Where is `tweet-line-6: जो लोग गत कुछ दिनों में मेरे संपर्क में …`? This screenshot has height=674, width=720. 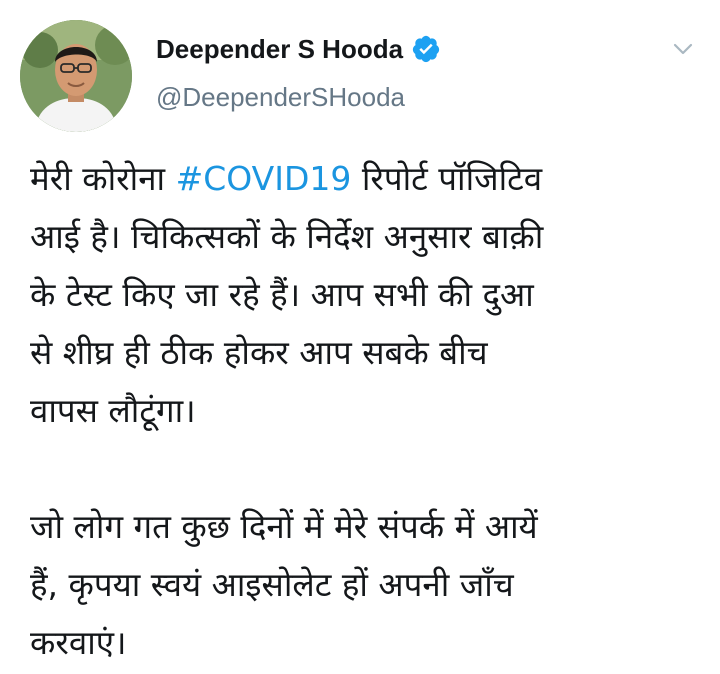
tweet-line-6: जो लोग गत कुछ दिनों में मेरे संपर्क में … is located at coordinates (284, 526).